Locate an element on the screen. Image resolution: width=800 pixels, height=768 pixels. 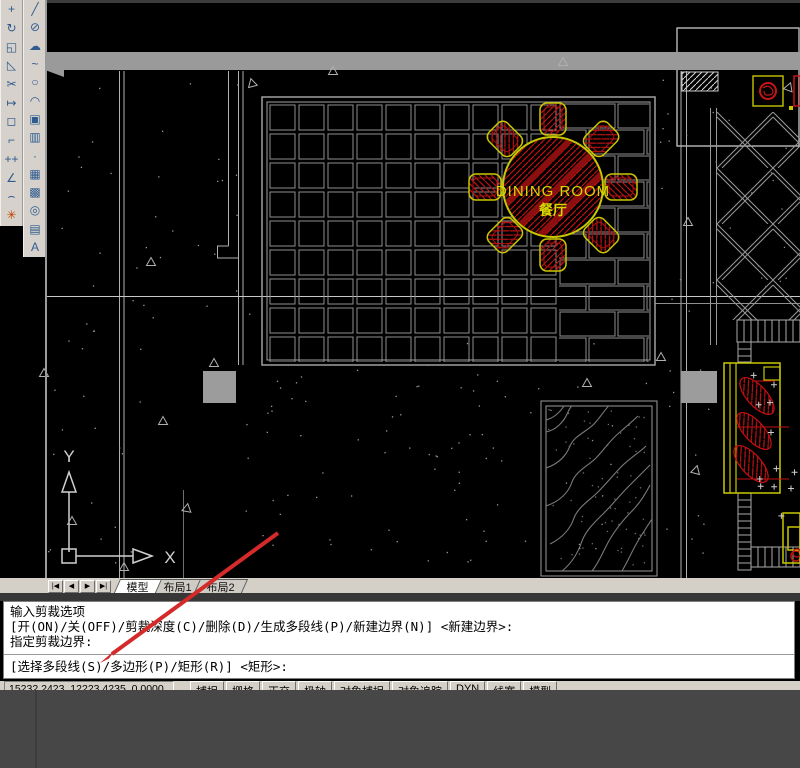
modify-toolbar: + ↻ ◱ ◺ ✂ ↦ ◻ ⌐ ++ ∠ ⌢ ✳ is located at coordinates (11, 113).